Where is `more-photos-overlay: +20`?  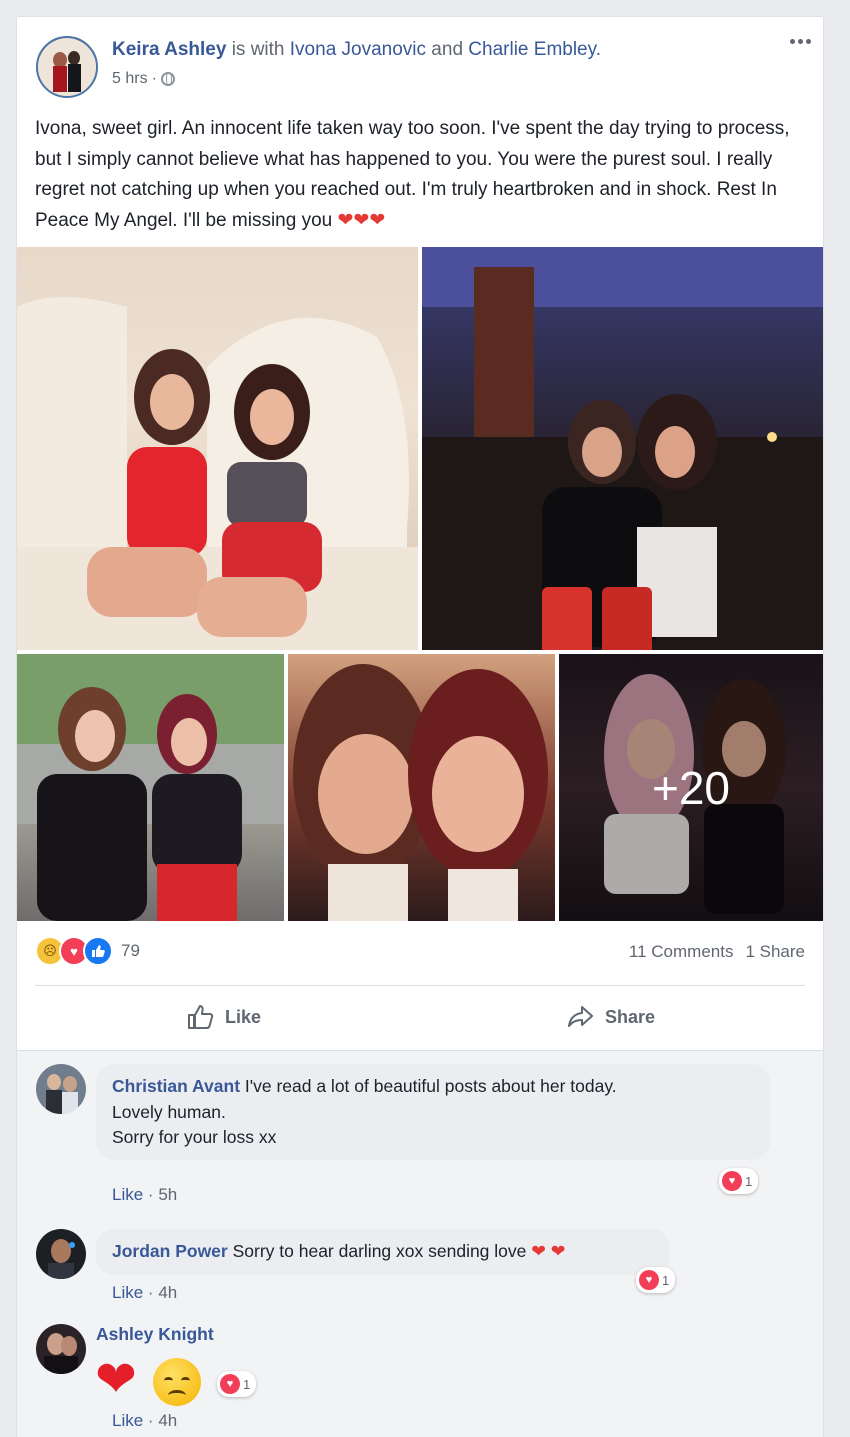
more-photos-overlay: +20 is located at coordinates (691, 787).